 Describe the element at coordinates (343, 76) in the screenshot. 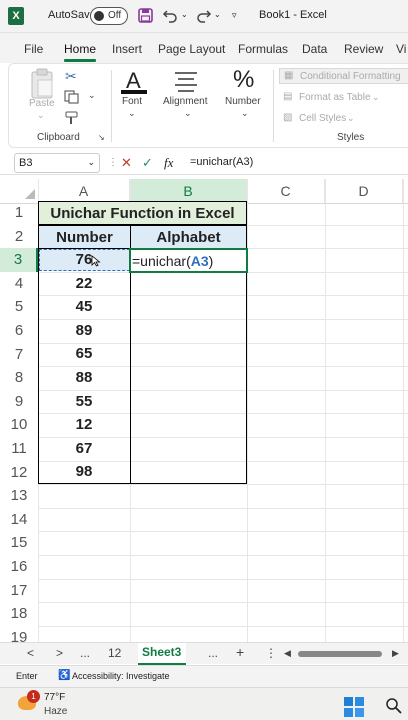

I see `conditional-formatting-button: ▦ Conditional Formatting` at that location.